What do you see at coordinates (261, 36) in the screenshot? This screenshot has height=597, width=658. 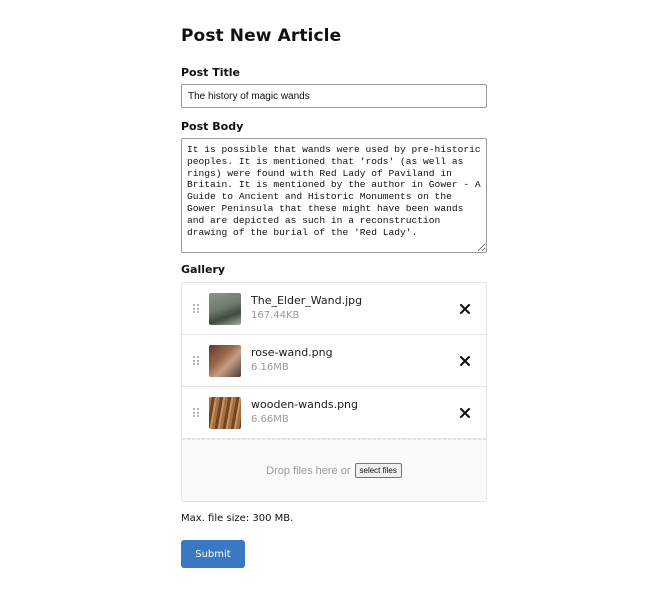 I see `page-title: Post New Article` at bounding box center [261, 36].